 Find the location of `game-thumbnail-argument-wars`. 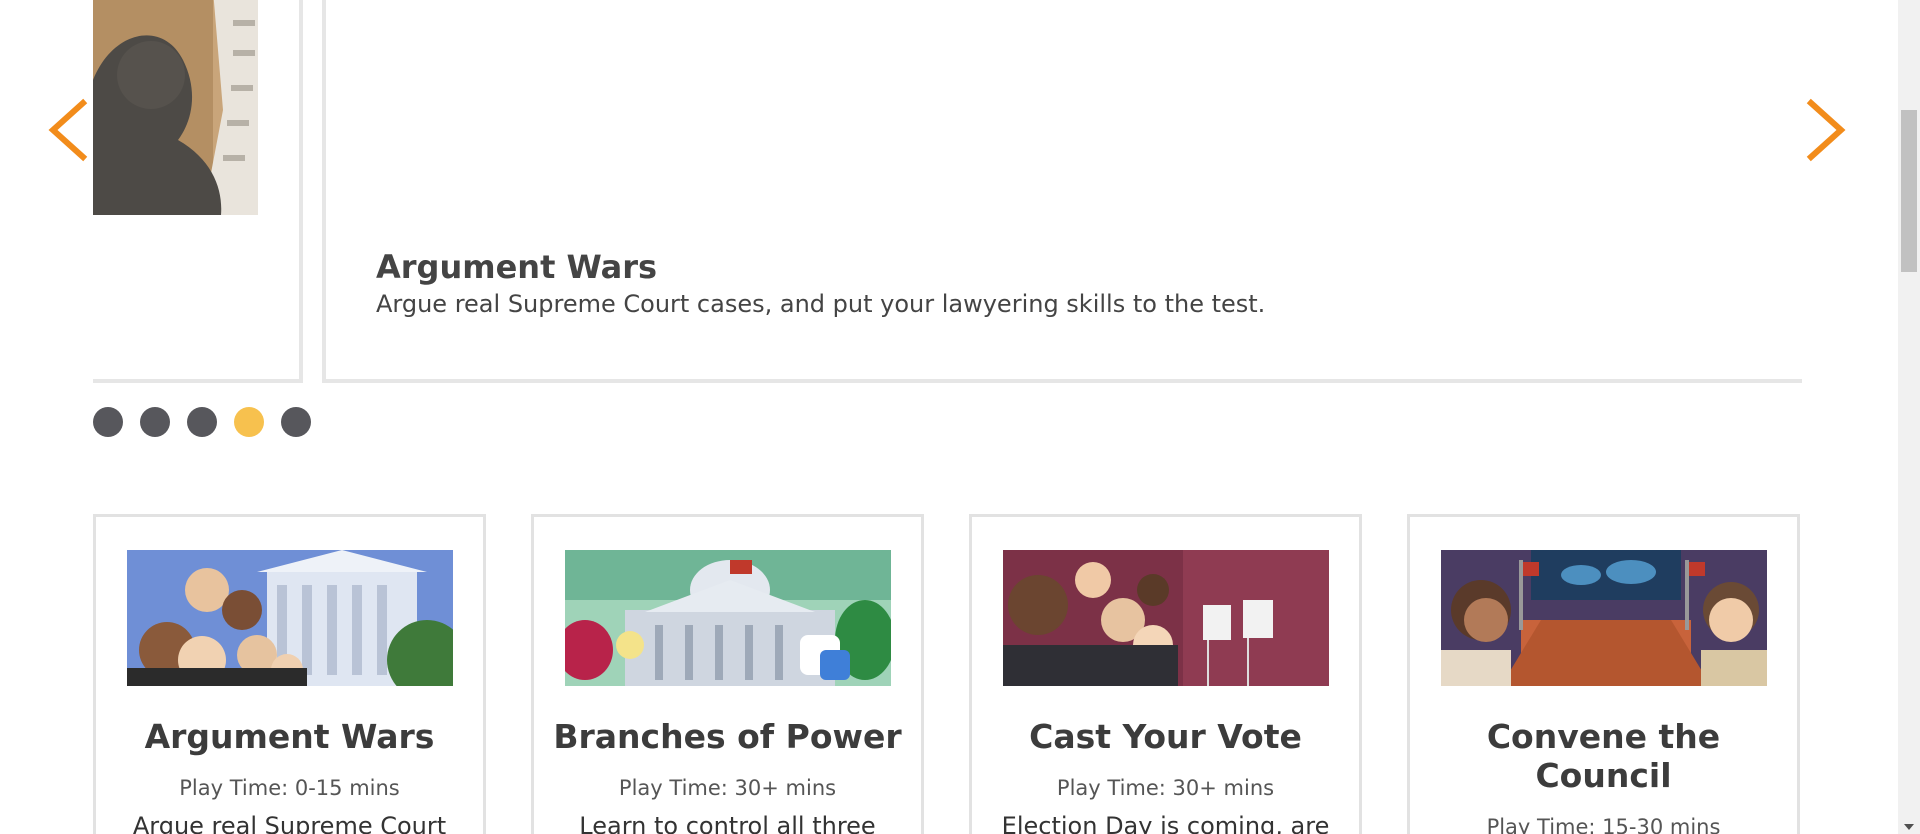

game-thumbnail-argument-wars is located at coordinates (290, 618).